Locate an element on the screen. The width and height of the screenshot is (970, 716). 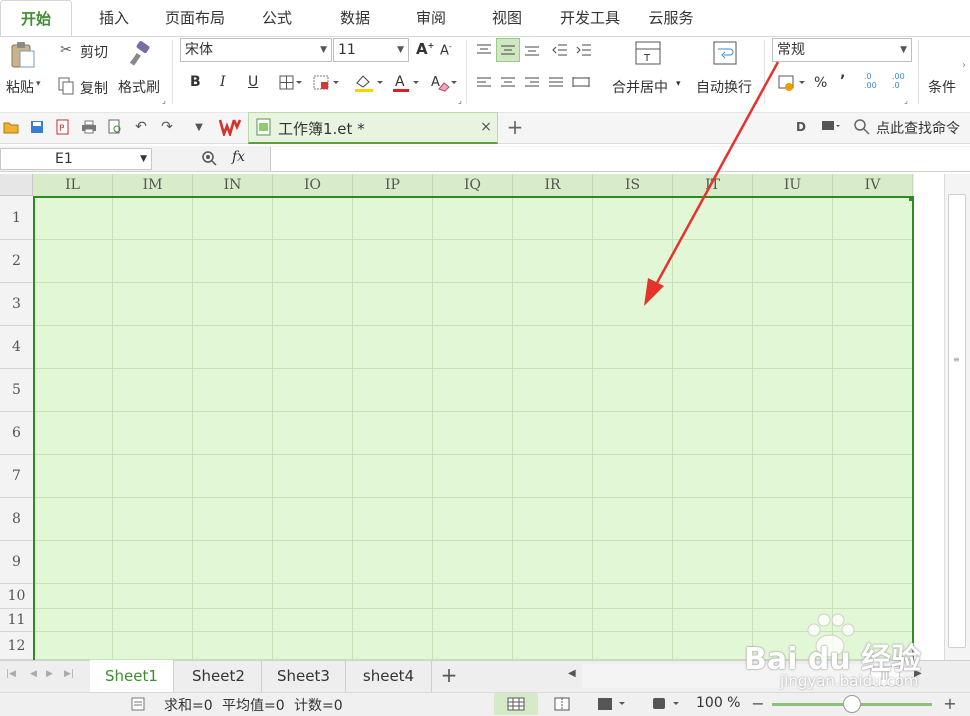
column-header-is: IS is located at coordinates (633, 185).